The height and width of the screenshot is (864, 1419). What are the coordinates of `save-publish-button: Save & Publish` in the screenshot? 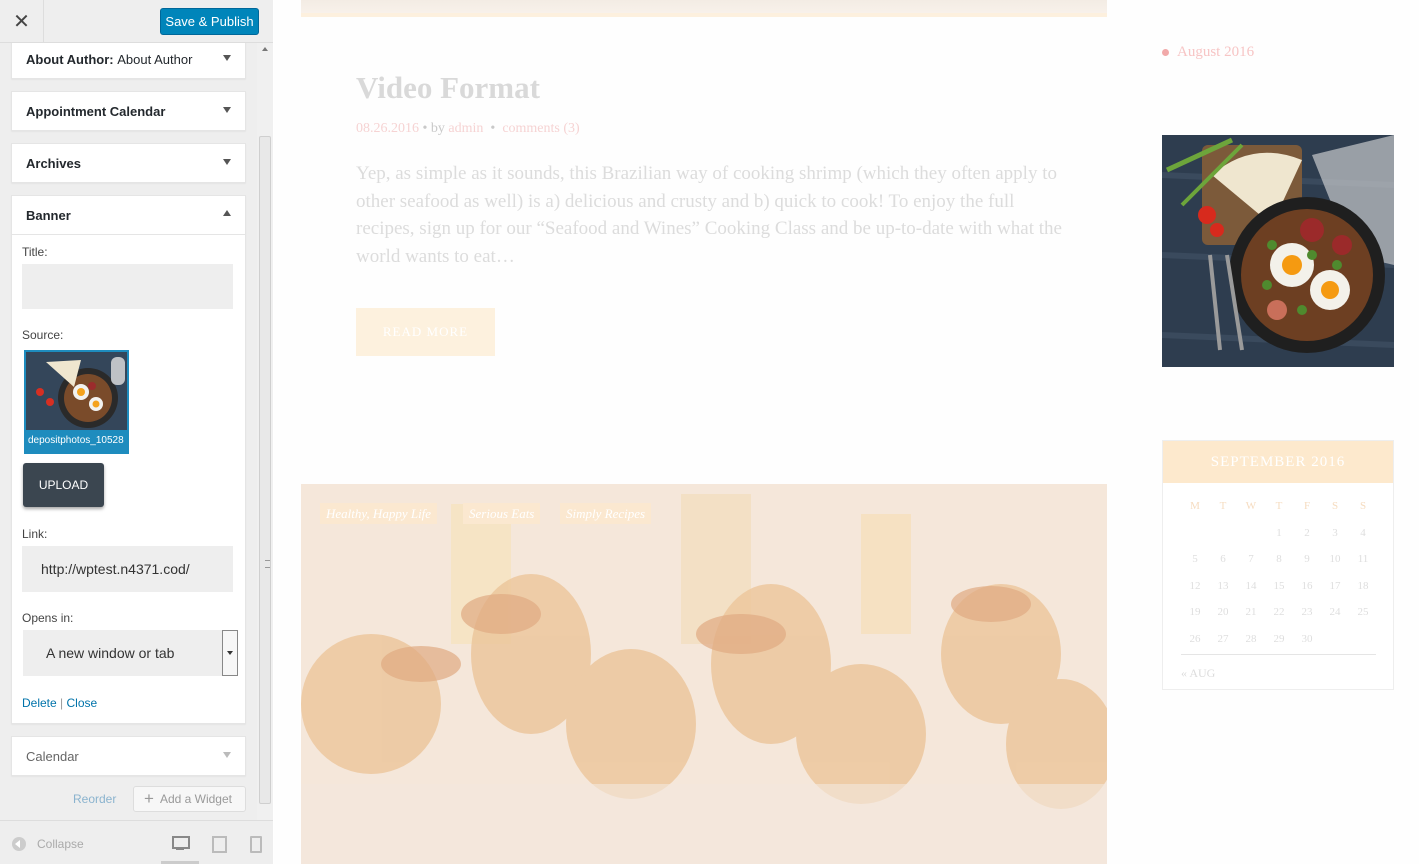 It's located at (209, 21).